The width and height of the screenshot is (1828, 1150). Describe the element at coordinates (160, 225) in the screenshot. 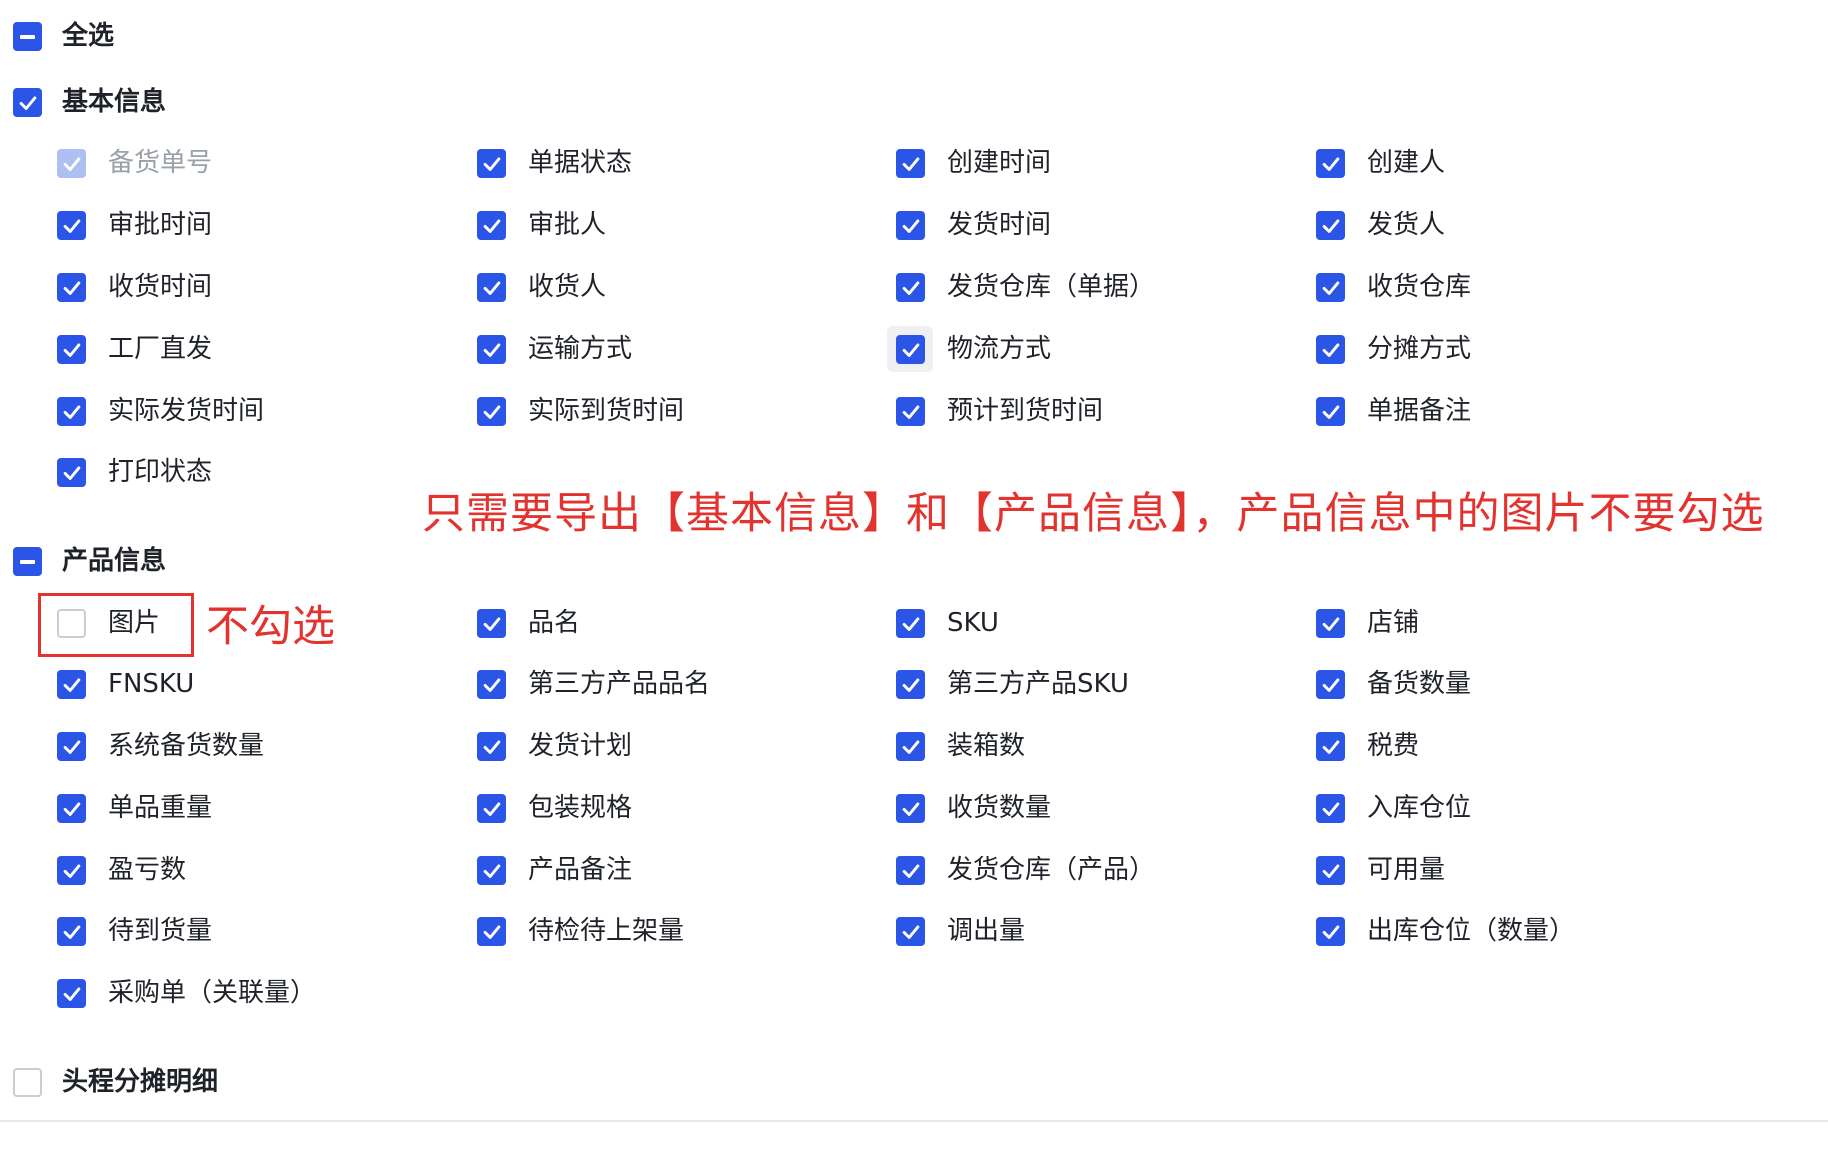

I see `field-label-basic-4: 审批时间` at that location.